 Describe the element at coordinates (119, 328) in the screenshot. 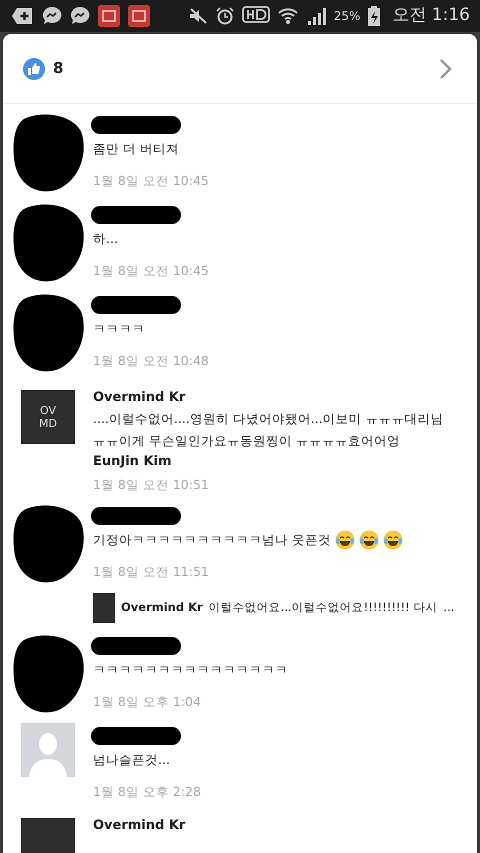

I see `comment-text: ㅋㅋㅋㅋ` at that location.